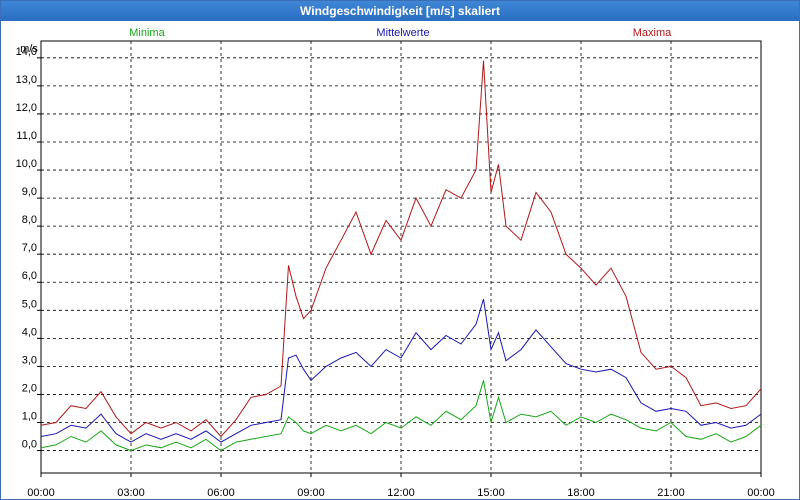 The width and height of the screenshot is (800, 500). Describe the element at coordinates (491, 493) in the screenshot. I see `x-tick-time-label: 15:00` at that location.